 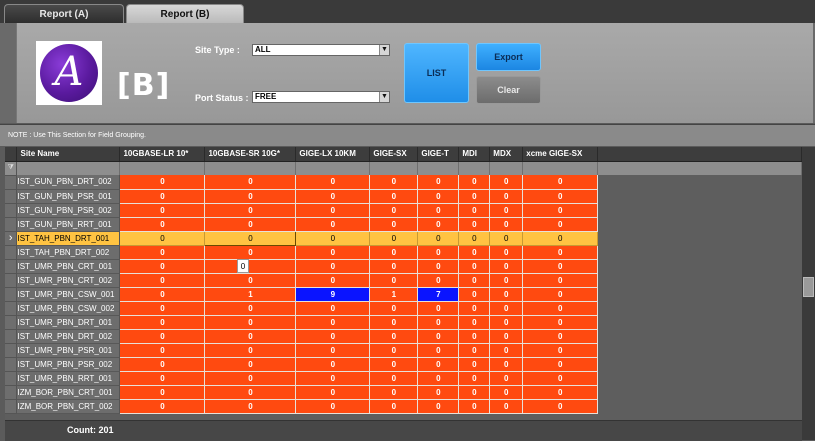 I want to click on site-name-cell: IST_UMR_PBN_PSR_001, so click(x=68, y=350).